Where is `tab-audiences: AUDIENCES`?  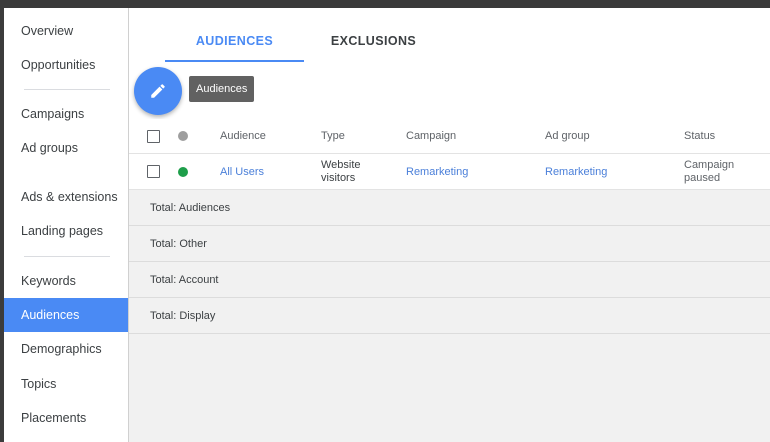
tab-audiences: AUDIENCES is located at coordinates (234, 35).